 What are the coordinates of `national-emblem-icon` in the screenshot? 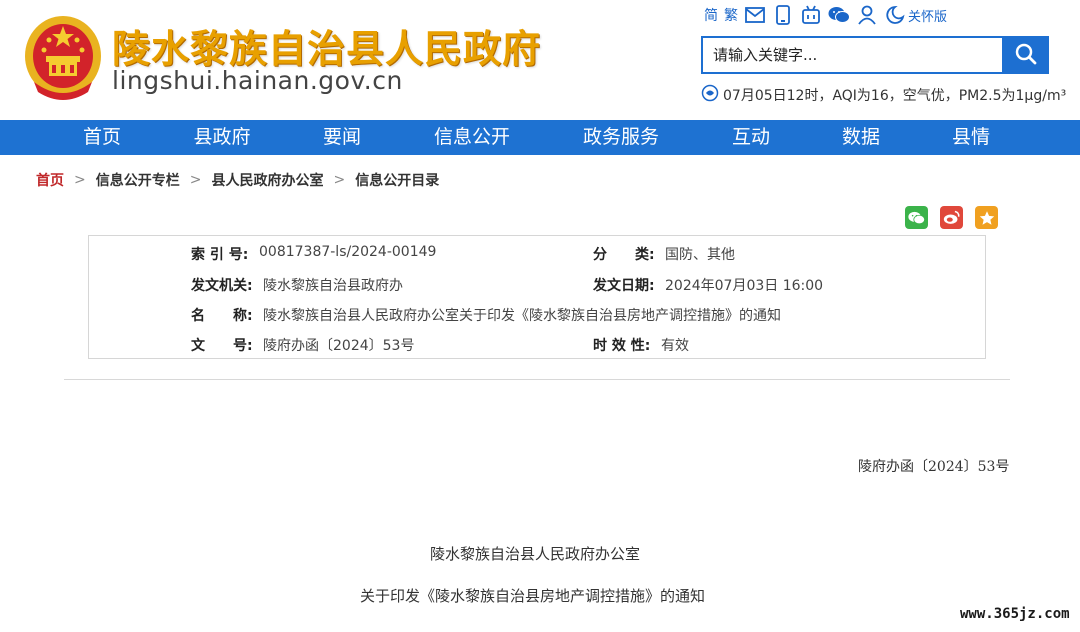 It's located at (63, 58).